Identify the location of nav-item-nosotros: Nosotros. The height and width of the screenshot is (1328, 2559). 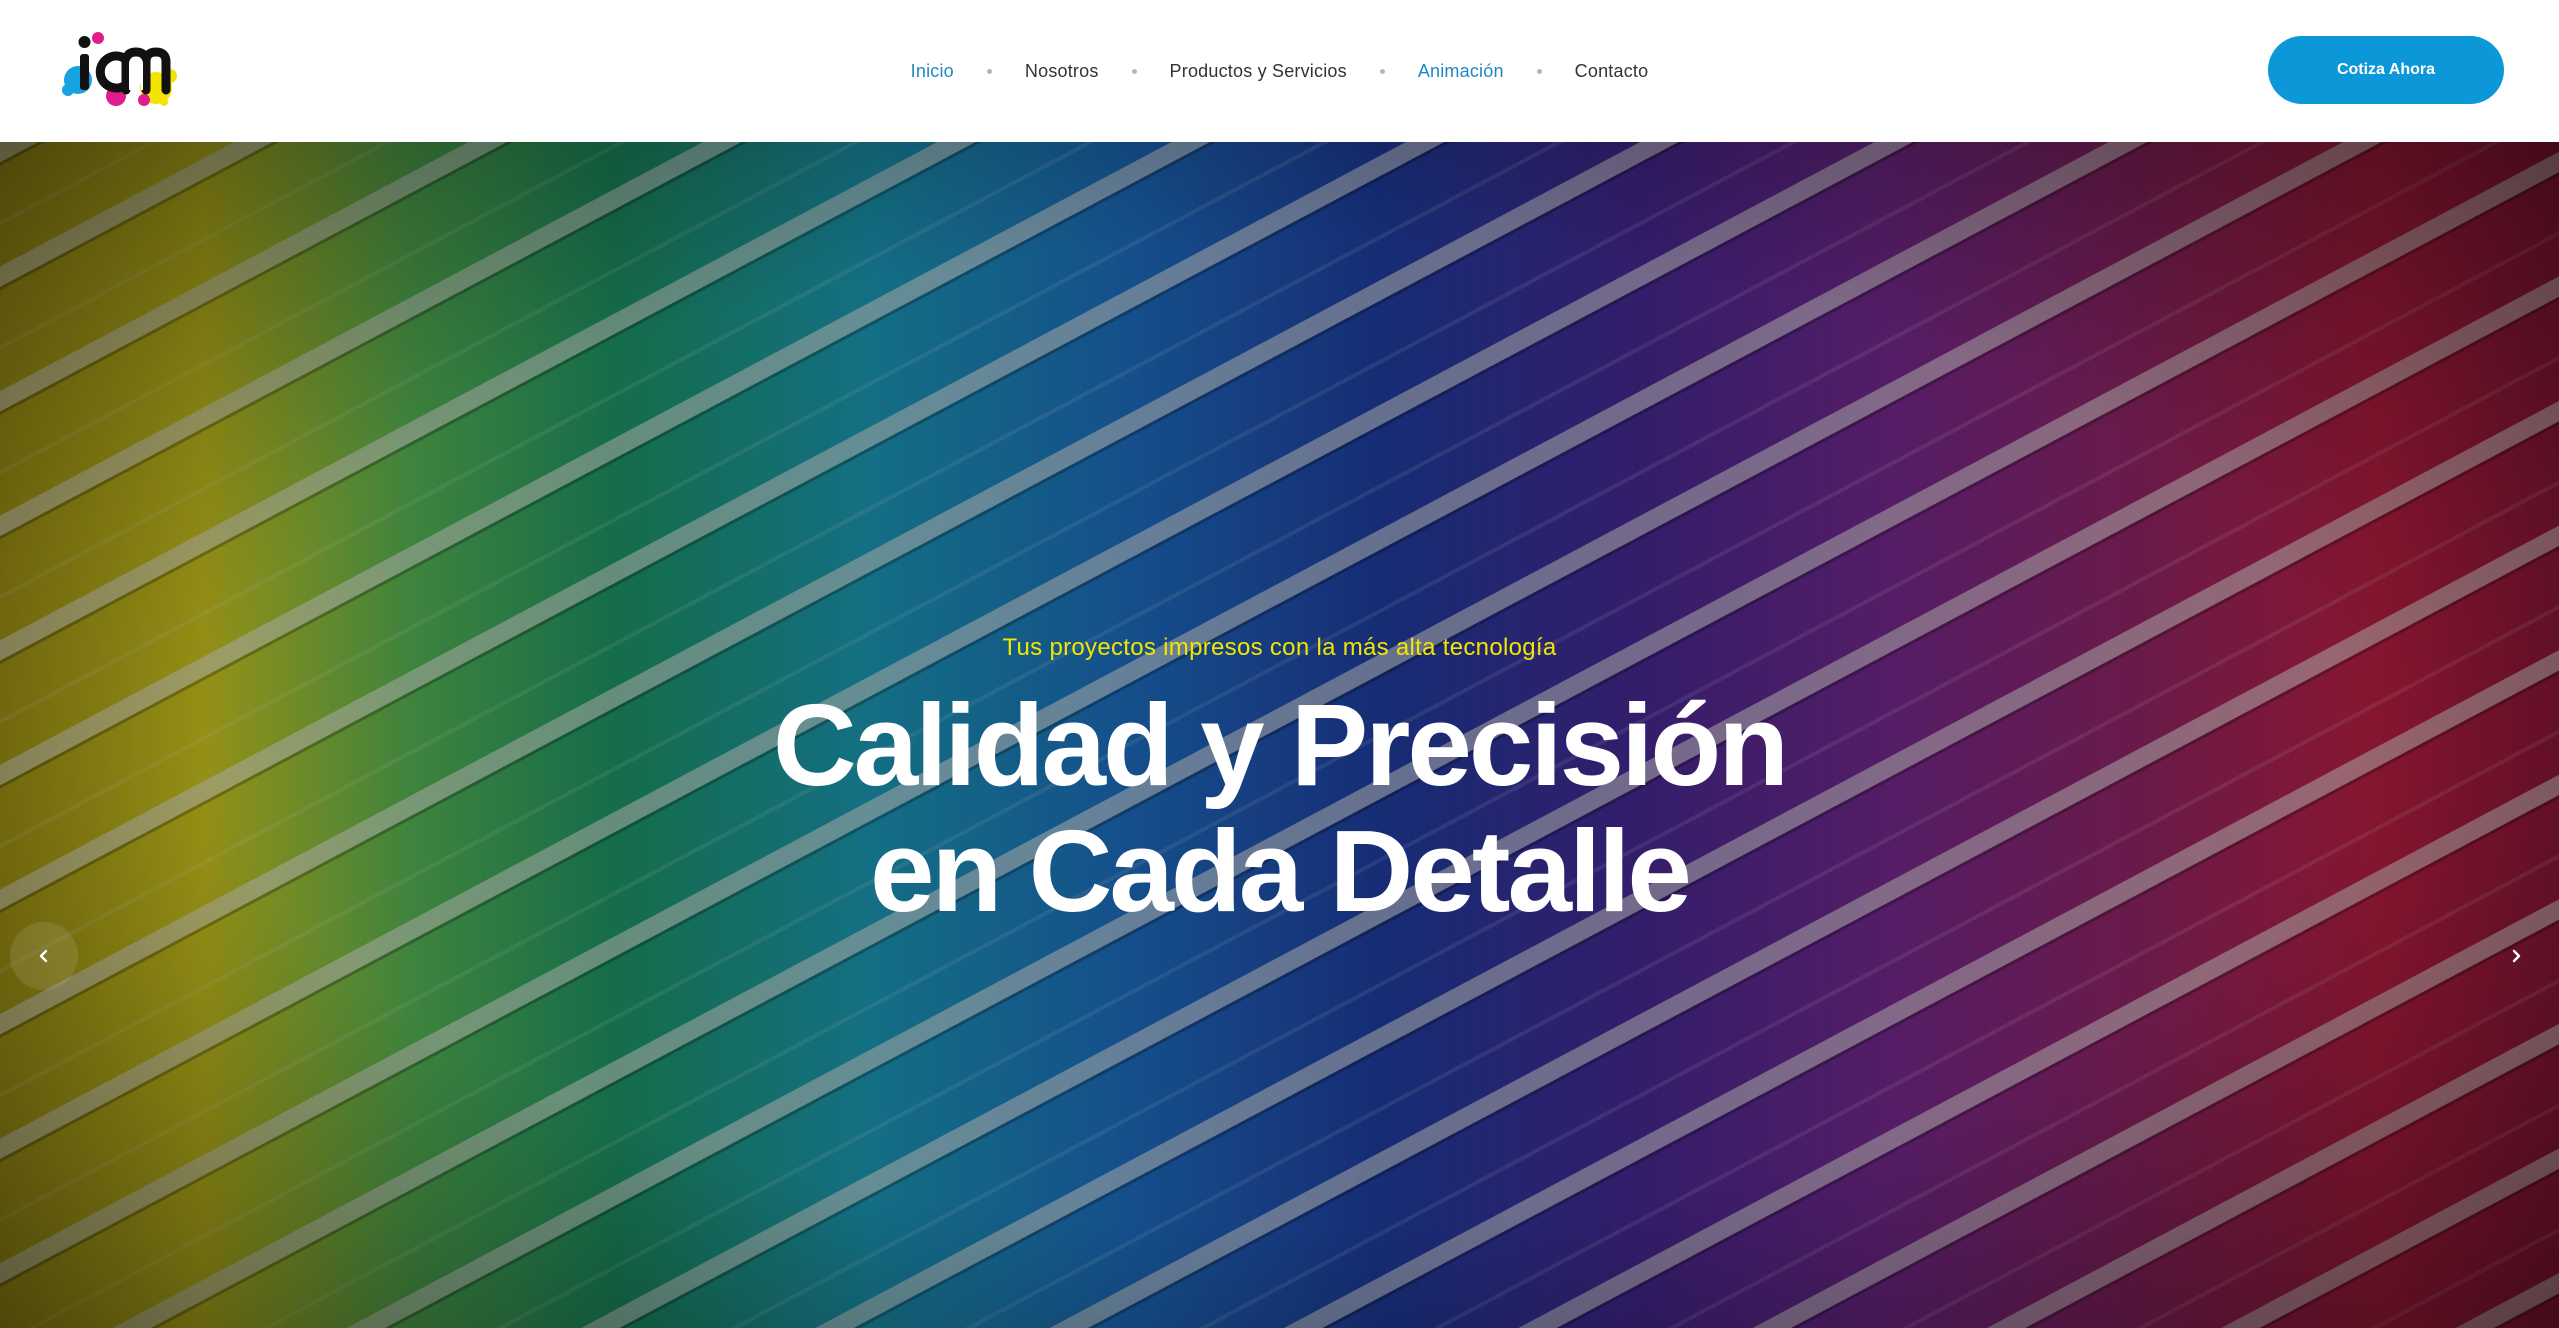
(1062, 71).